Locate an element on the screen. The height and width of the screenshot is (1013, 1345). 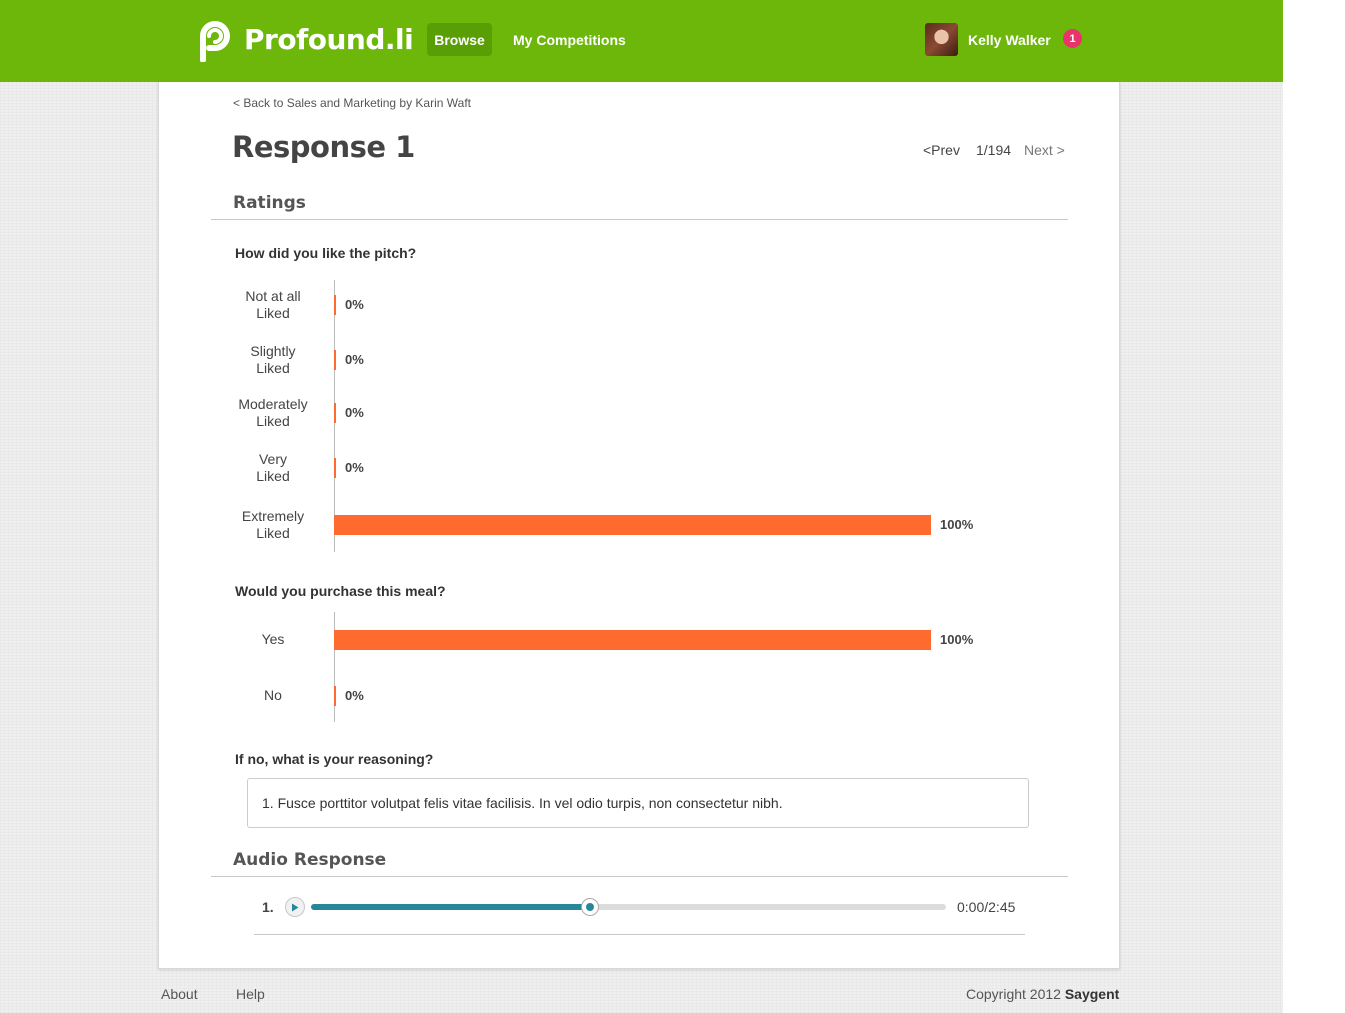
copyright-text: Copyright 2012 is located at coordinates (1013, 994).